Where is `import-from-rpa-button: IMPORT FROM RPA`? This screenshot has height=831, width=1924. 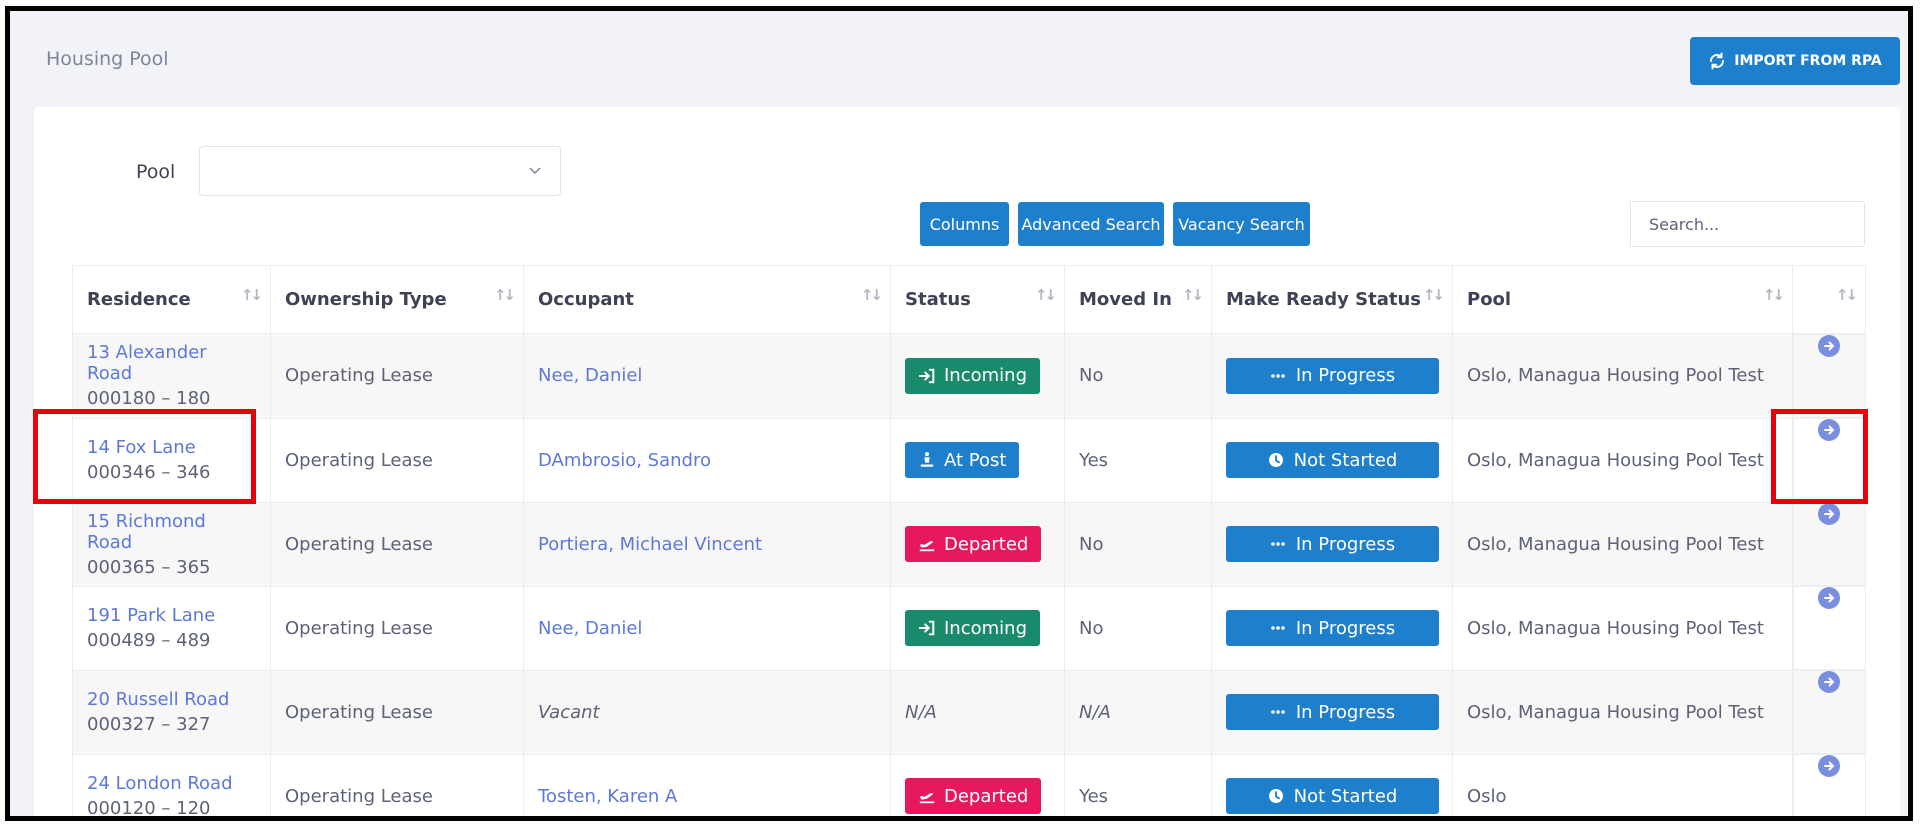 import-from-rpa-button: IMPORT FROM RPA is located at coordinates (1795, 61).